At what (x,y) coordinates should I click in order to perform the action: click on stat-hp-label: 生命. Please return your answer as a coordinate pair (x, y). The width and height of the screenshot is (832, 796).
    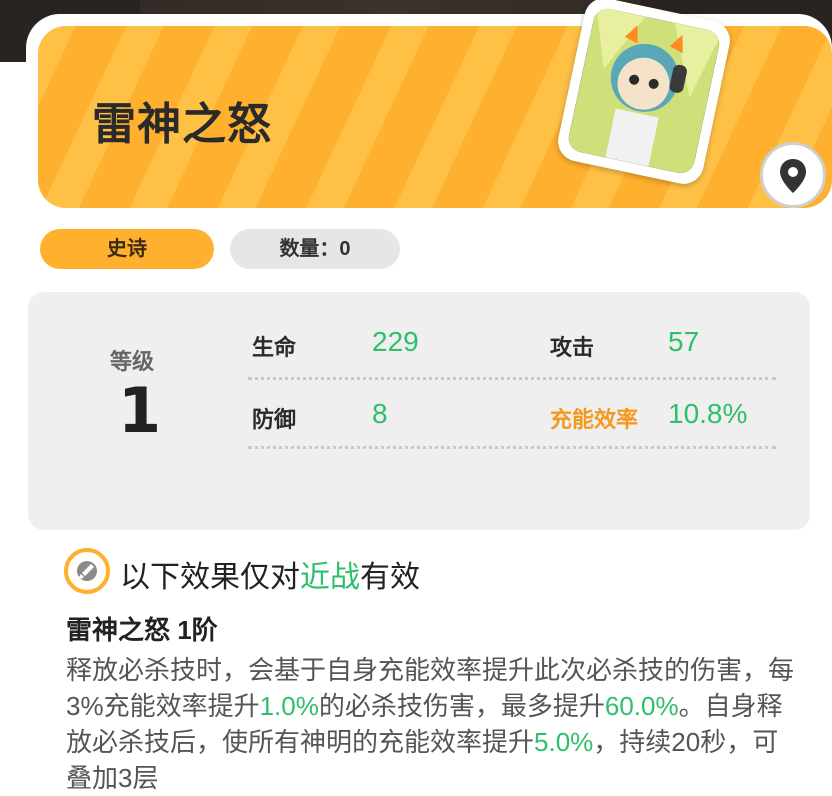
    Looking at the image, I should click on (274, 347).